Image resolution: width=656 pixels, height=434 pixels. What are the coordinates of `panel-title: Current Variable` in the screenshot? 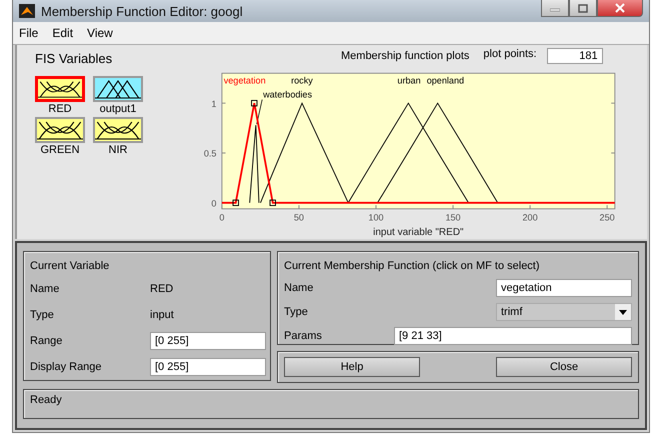 It's located at (70, 266).